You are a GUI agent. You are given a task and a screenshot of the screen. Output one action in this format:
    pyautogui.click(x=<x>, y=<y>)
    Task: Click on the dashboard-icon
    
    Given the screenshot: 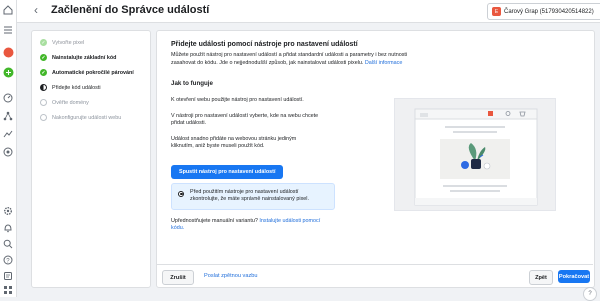 What is the action you would take?
    pyautogui.click(x=8, y=98)
    